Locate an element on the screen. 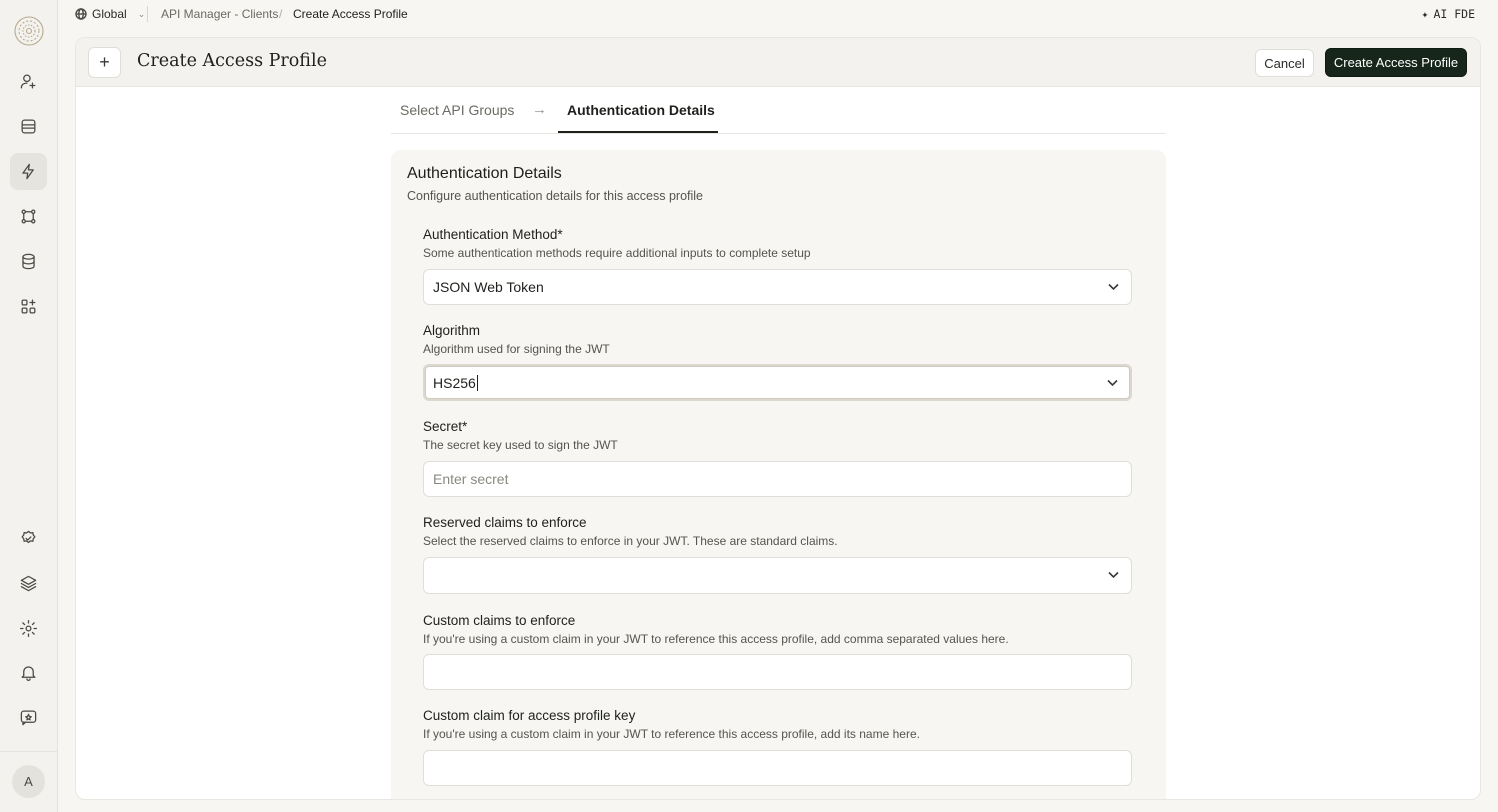 This screenshot has height=812, width=1498. database-icon is located at coordinates (28, 261).